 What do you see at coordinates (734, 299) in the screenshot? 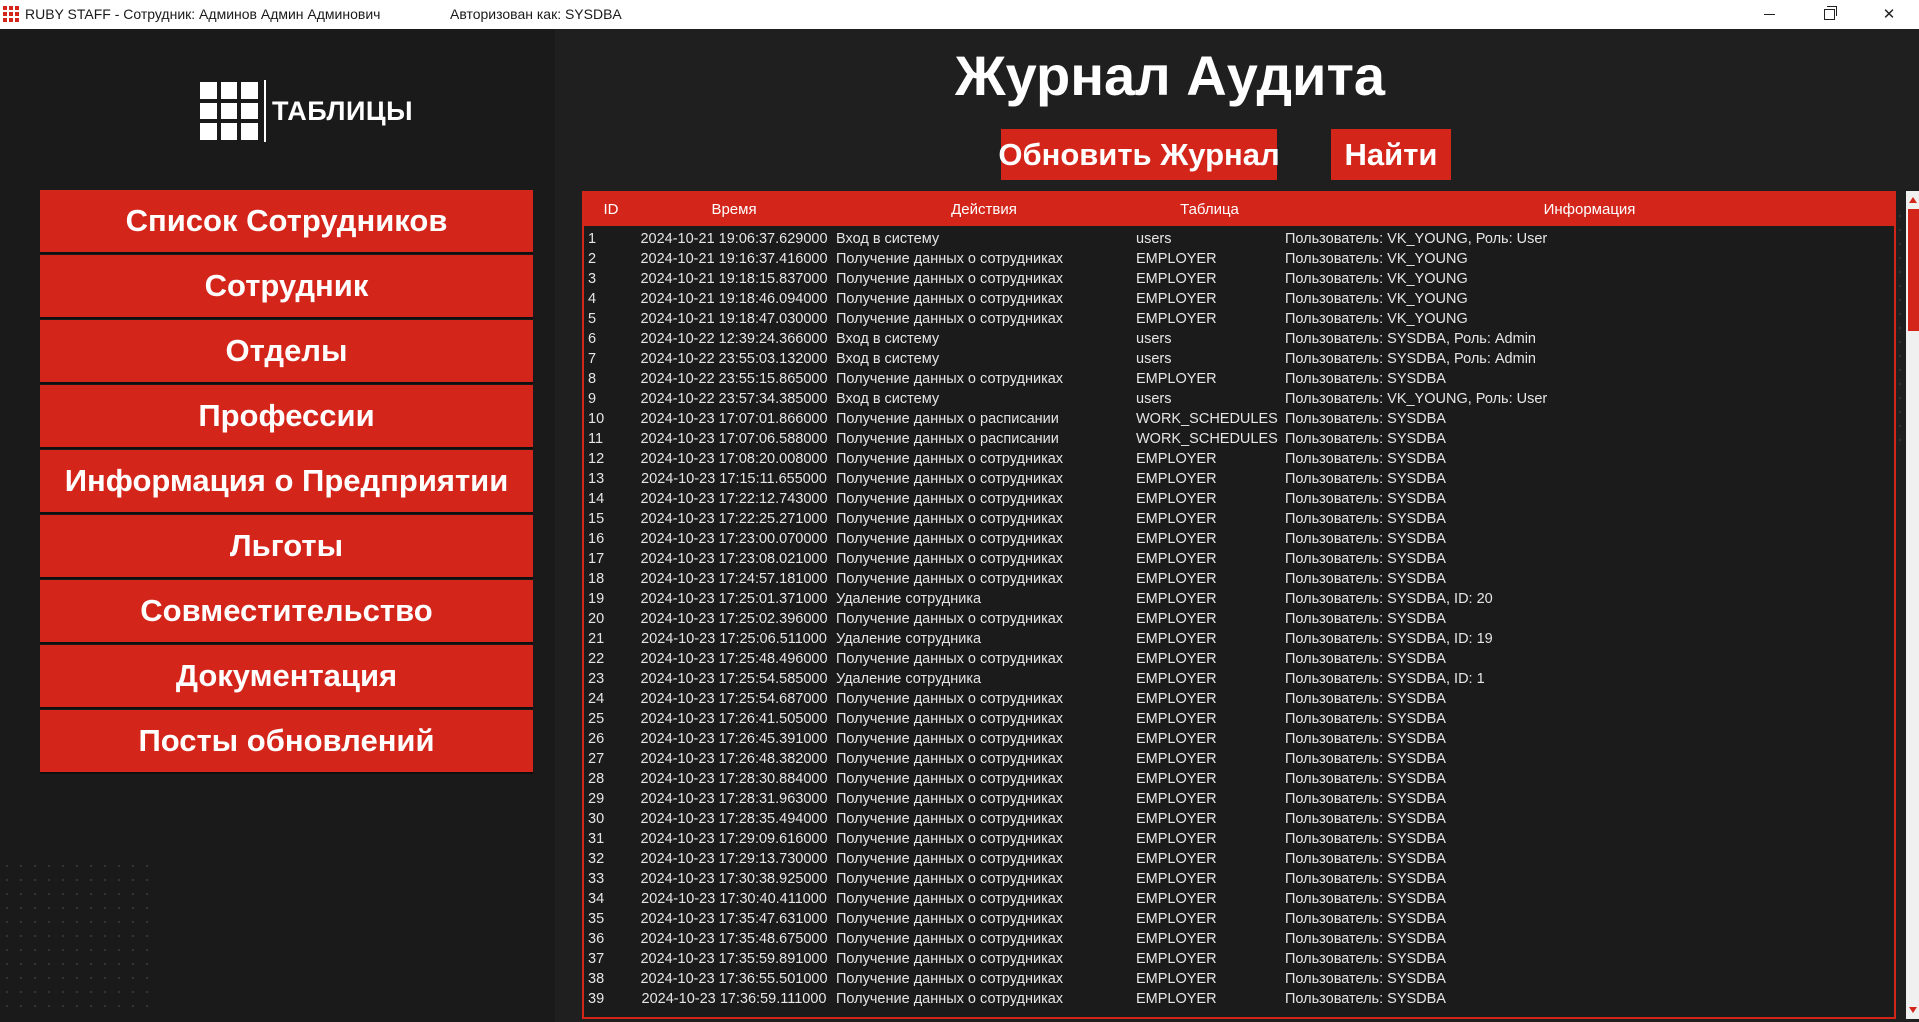
I see `cell-time: 2024-10-21 19:18:46.094000` at bounding box center [734, 299].